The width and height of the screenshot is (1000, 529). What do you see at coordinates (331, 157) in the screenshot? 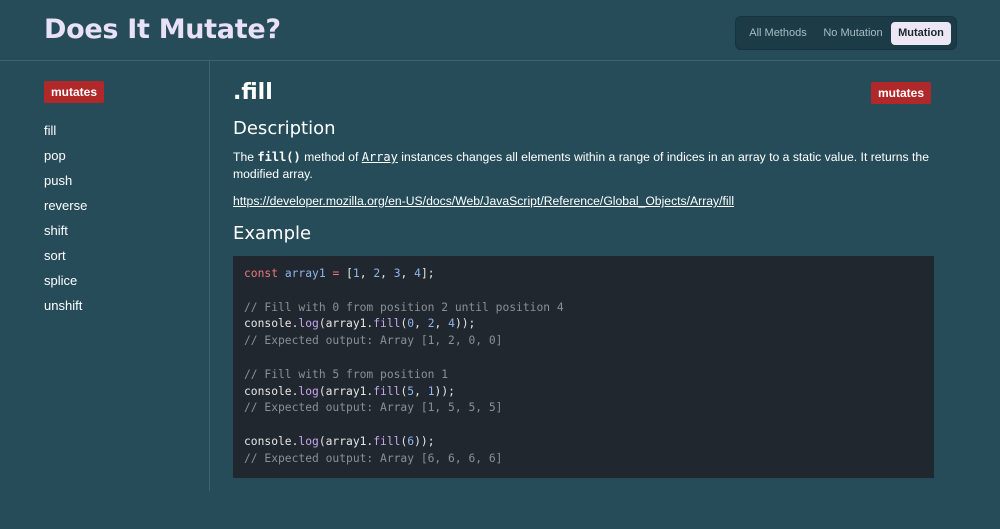
I see `description-mid: method of` at bounding box center [331, 157].